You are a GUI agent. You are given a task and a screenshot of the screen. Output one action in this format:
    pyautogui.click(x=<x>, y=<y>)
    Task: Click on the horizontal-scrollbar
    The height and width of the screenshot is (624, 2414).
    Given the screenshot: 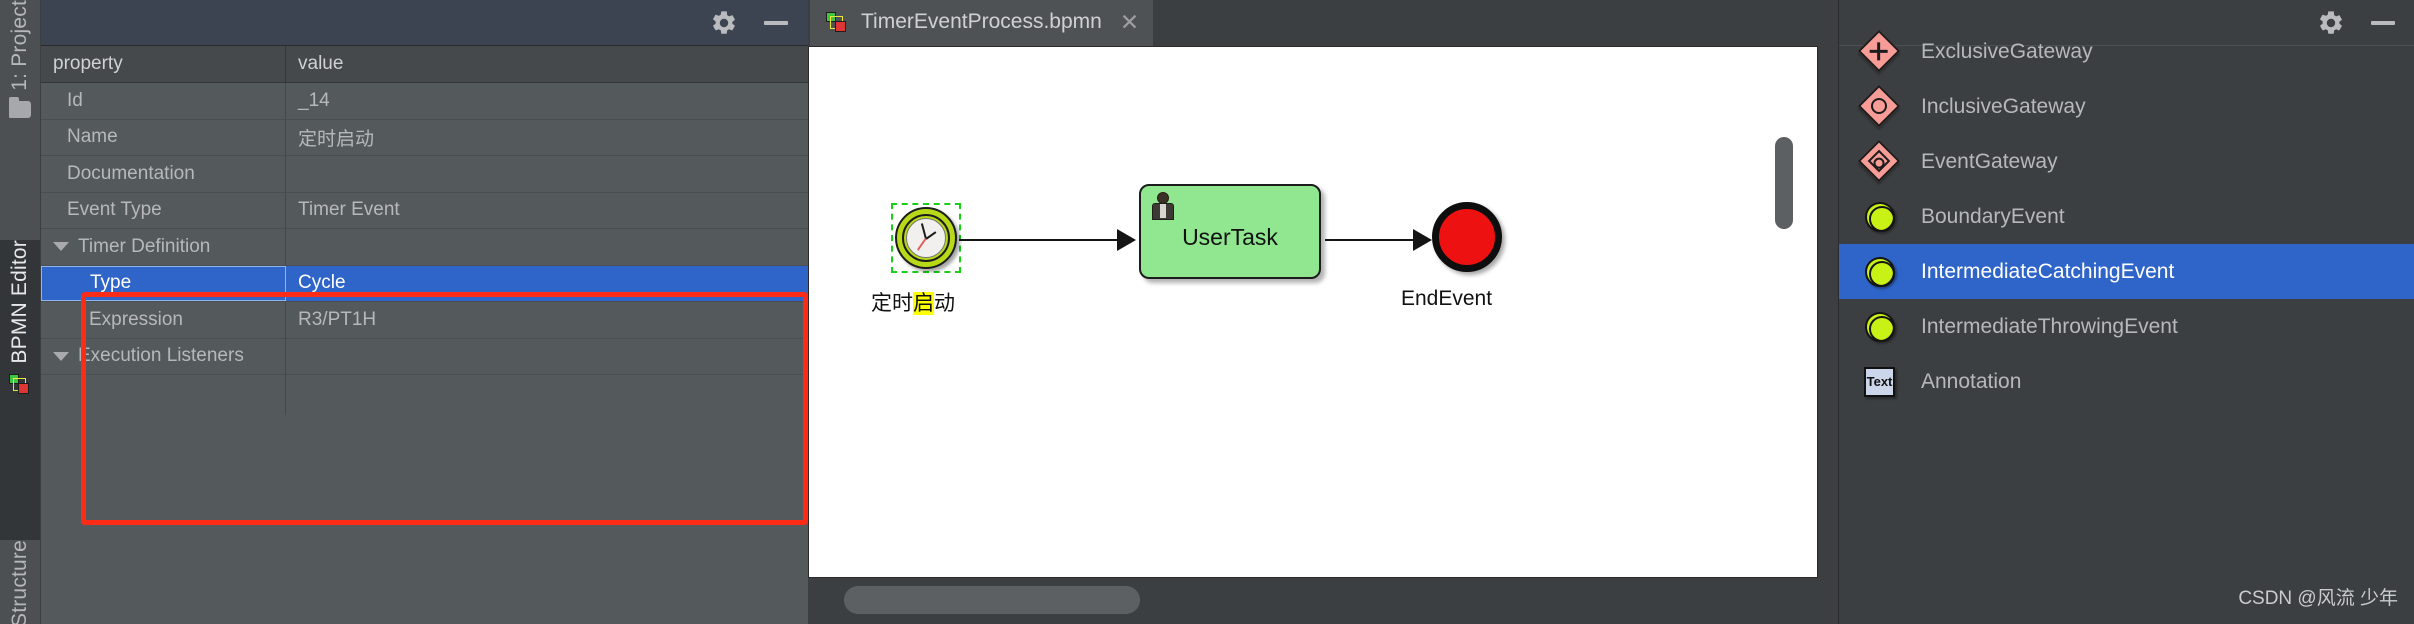 What is the action you would take?
    pyautogui.click(x=992, y=600)
    